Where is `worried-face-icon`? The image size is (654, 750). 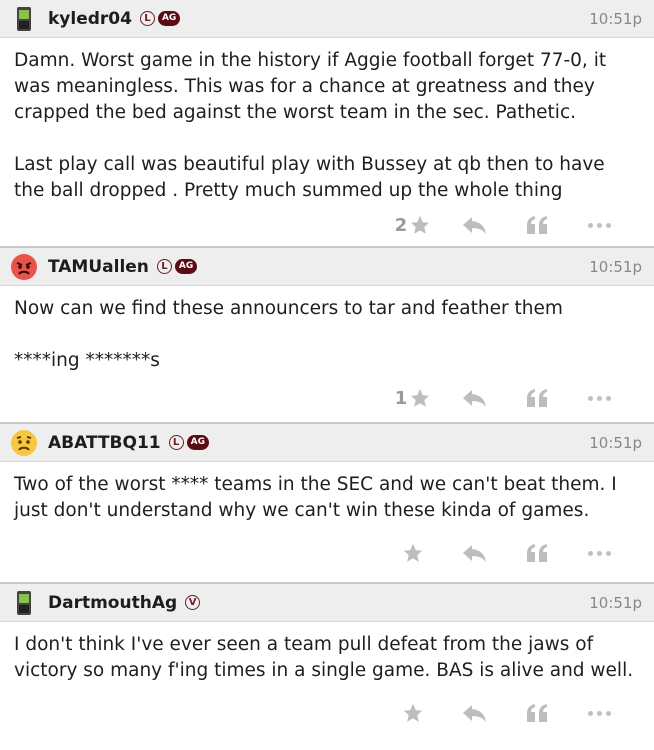
worried-face-icon is located at coordinates (24, 443).